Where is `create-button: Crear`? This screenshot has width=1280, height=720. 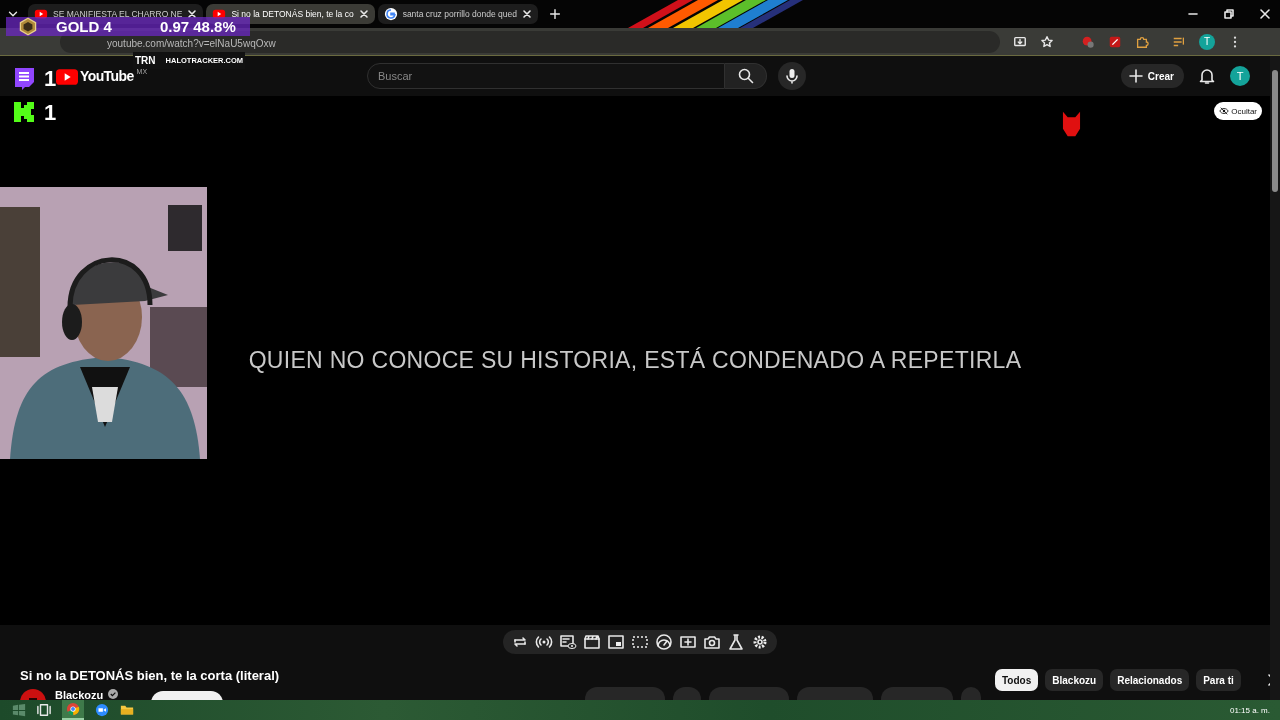
create-button: Crear is located at coordinates (1152, 76).